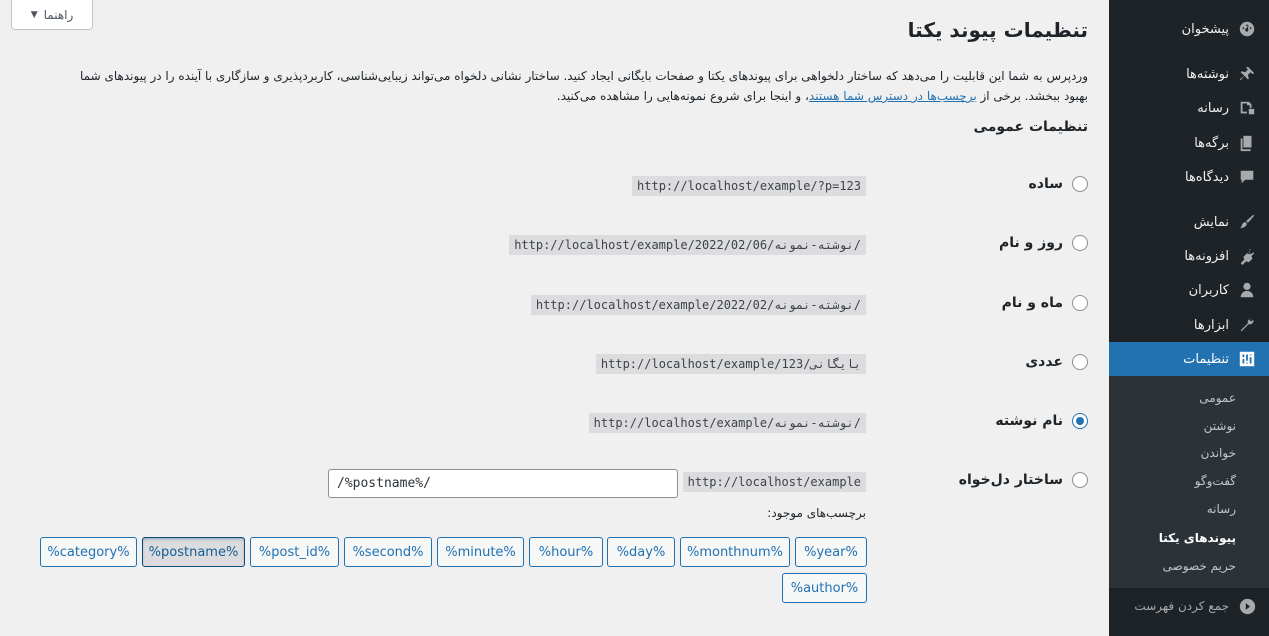 This screenshot has height=636, width=1269. I want to click on sidebar-item-settings: تنظیمات, so click(1185, 359).